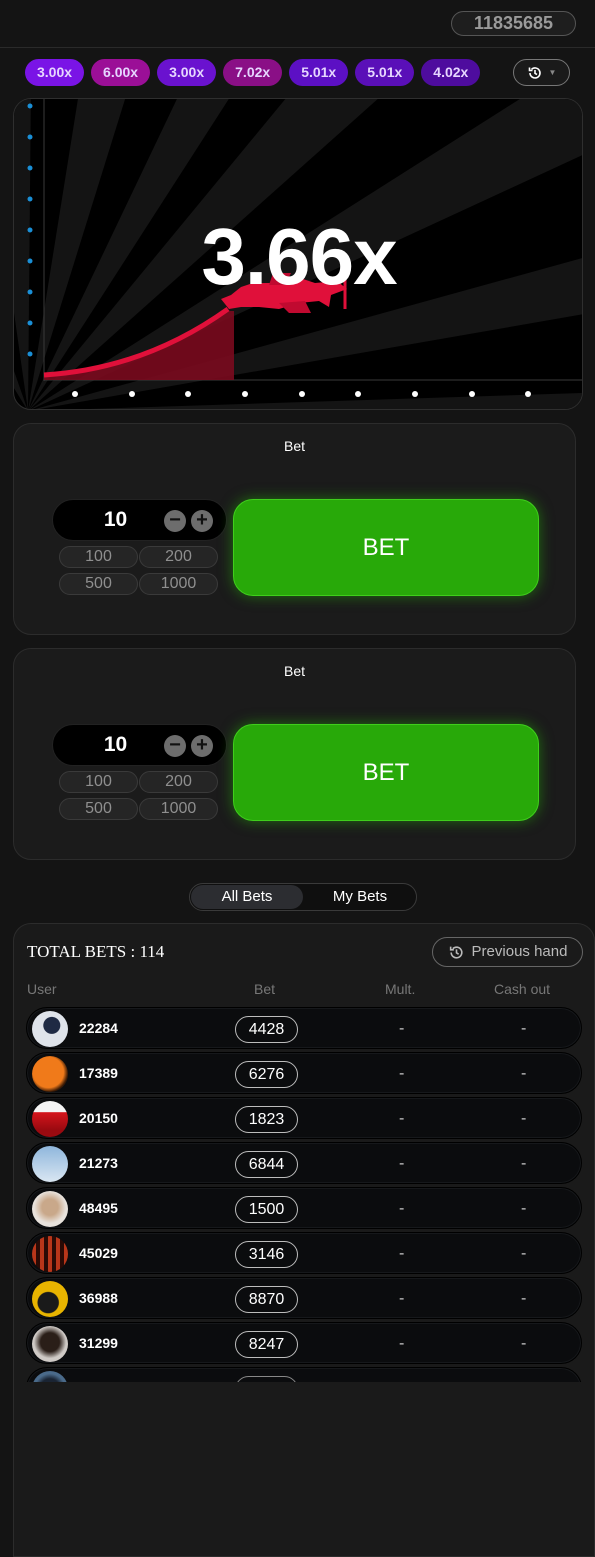 This screenshot has width=595, height=1557. I want to click on bet-amount-partial, so click(266, 1379).